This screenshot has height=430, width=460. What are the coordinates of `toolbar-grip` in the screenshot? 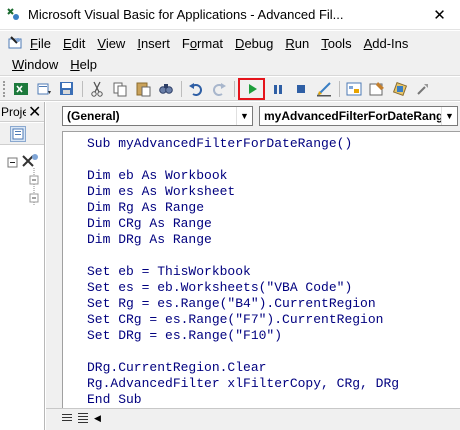 It's located at (4, 88).